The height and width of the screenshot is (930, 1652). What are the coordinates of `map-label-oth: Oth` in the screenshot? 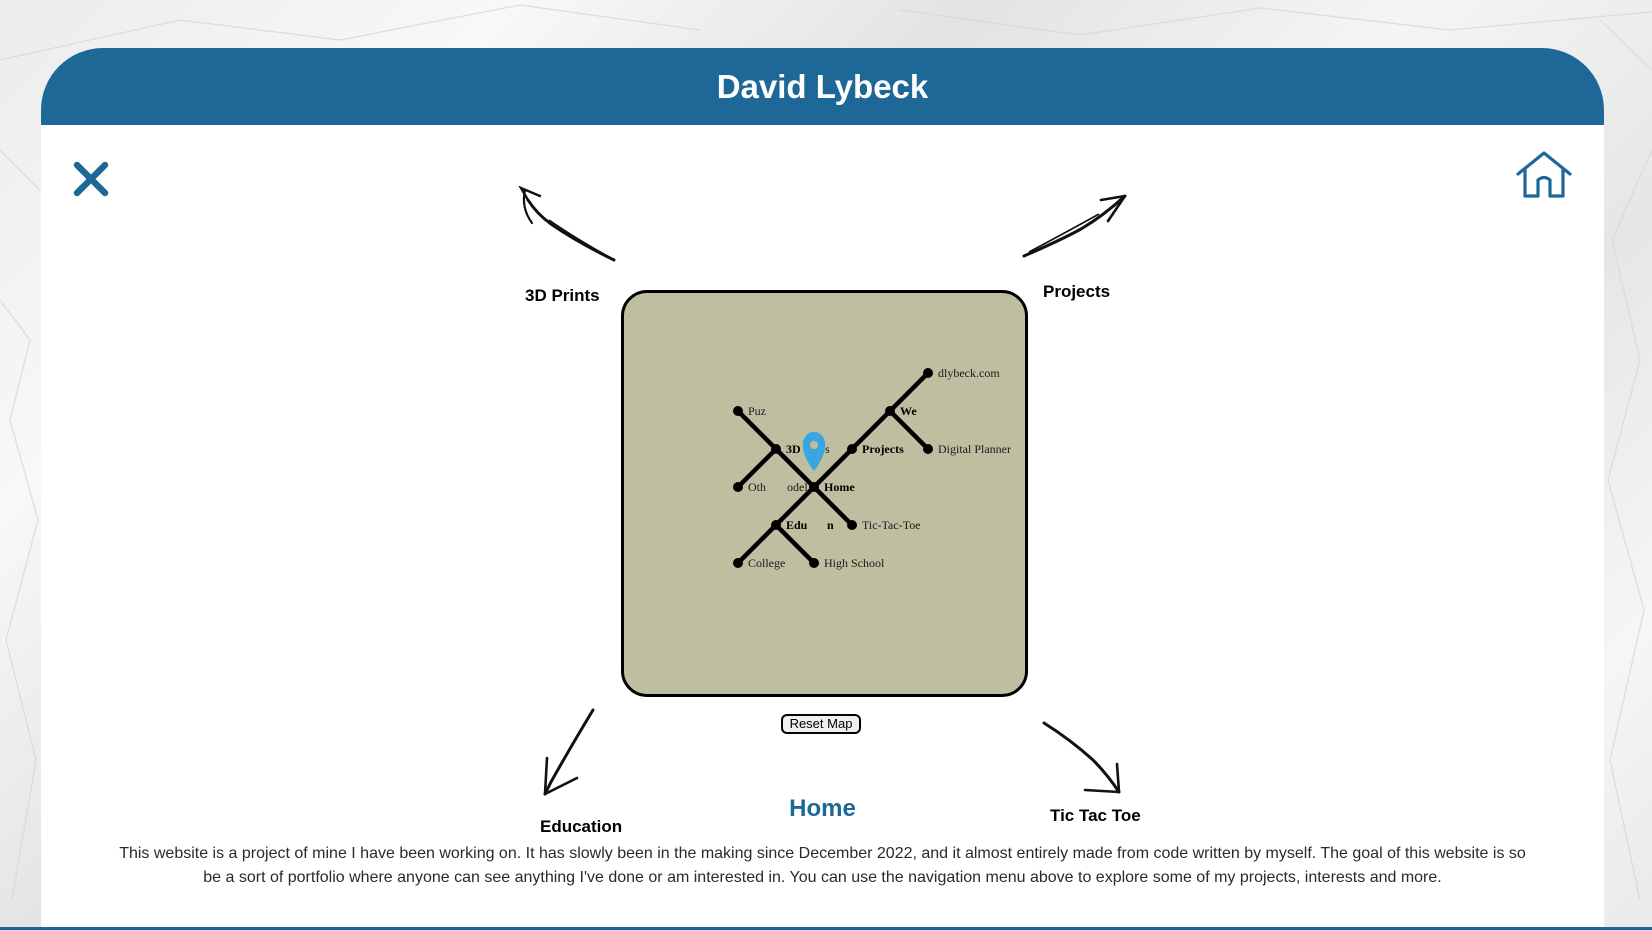 It's located at (757, 487).